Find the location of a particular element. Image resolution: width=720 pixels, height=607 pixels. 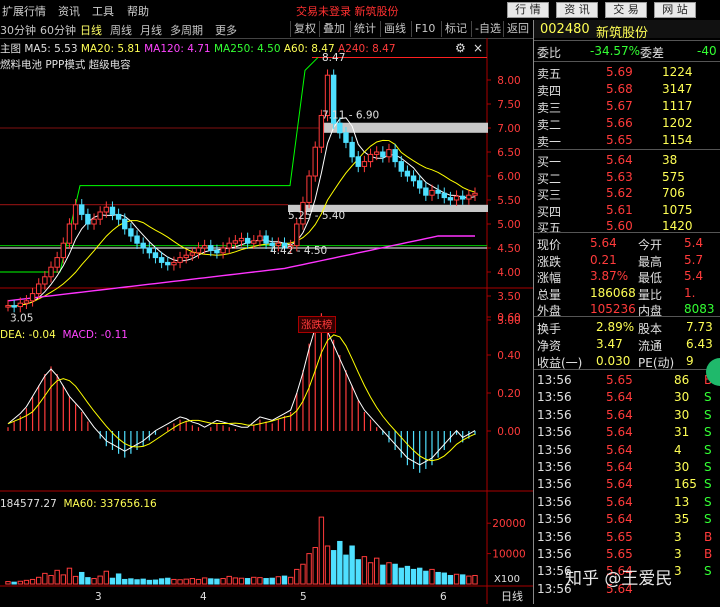

period-more: 更多 is located at coordinates (226, 30).